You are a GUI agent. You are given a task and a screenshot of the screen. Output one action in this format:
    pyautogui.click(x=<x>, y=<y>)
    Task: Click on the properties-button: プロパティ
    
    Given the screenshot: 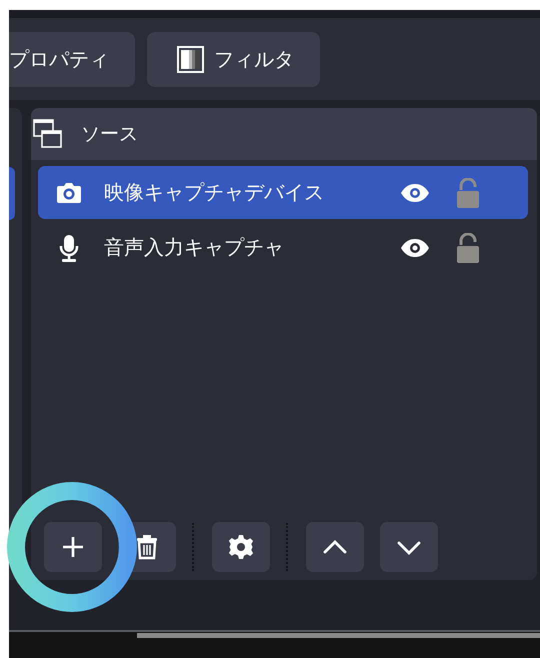 What is the action you would take?
    pyautogui.click(x=72, y=59)
    